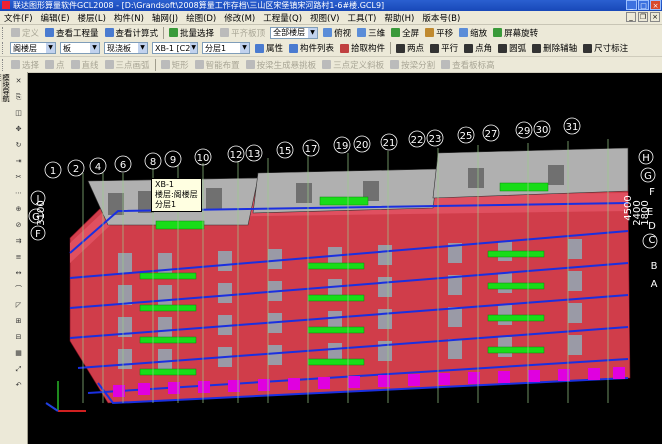  What do you see at coordinates (18, 225) in the screenshot?
I see `split-icon: ⊘` at bounding box center [18, 225].